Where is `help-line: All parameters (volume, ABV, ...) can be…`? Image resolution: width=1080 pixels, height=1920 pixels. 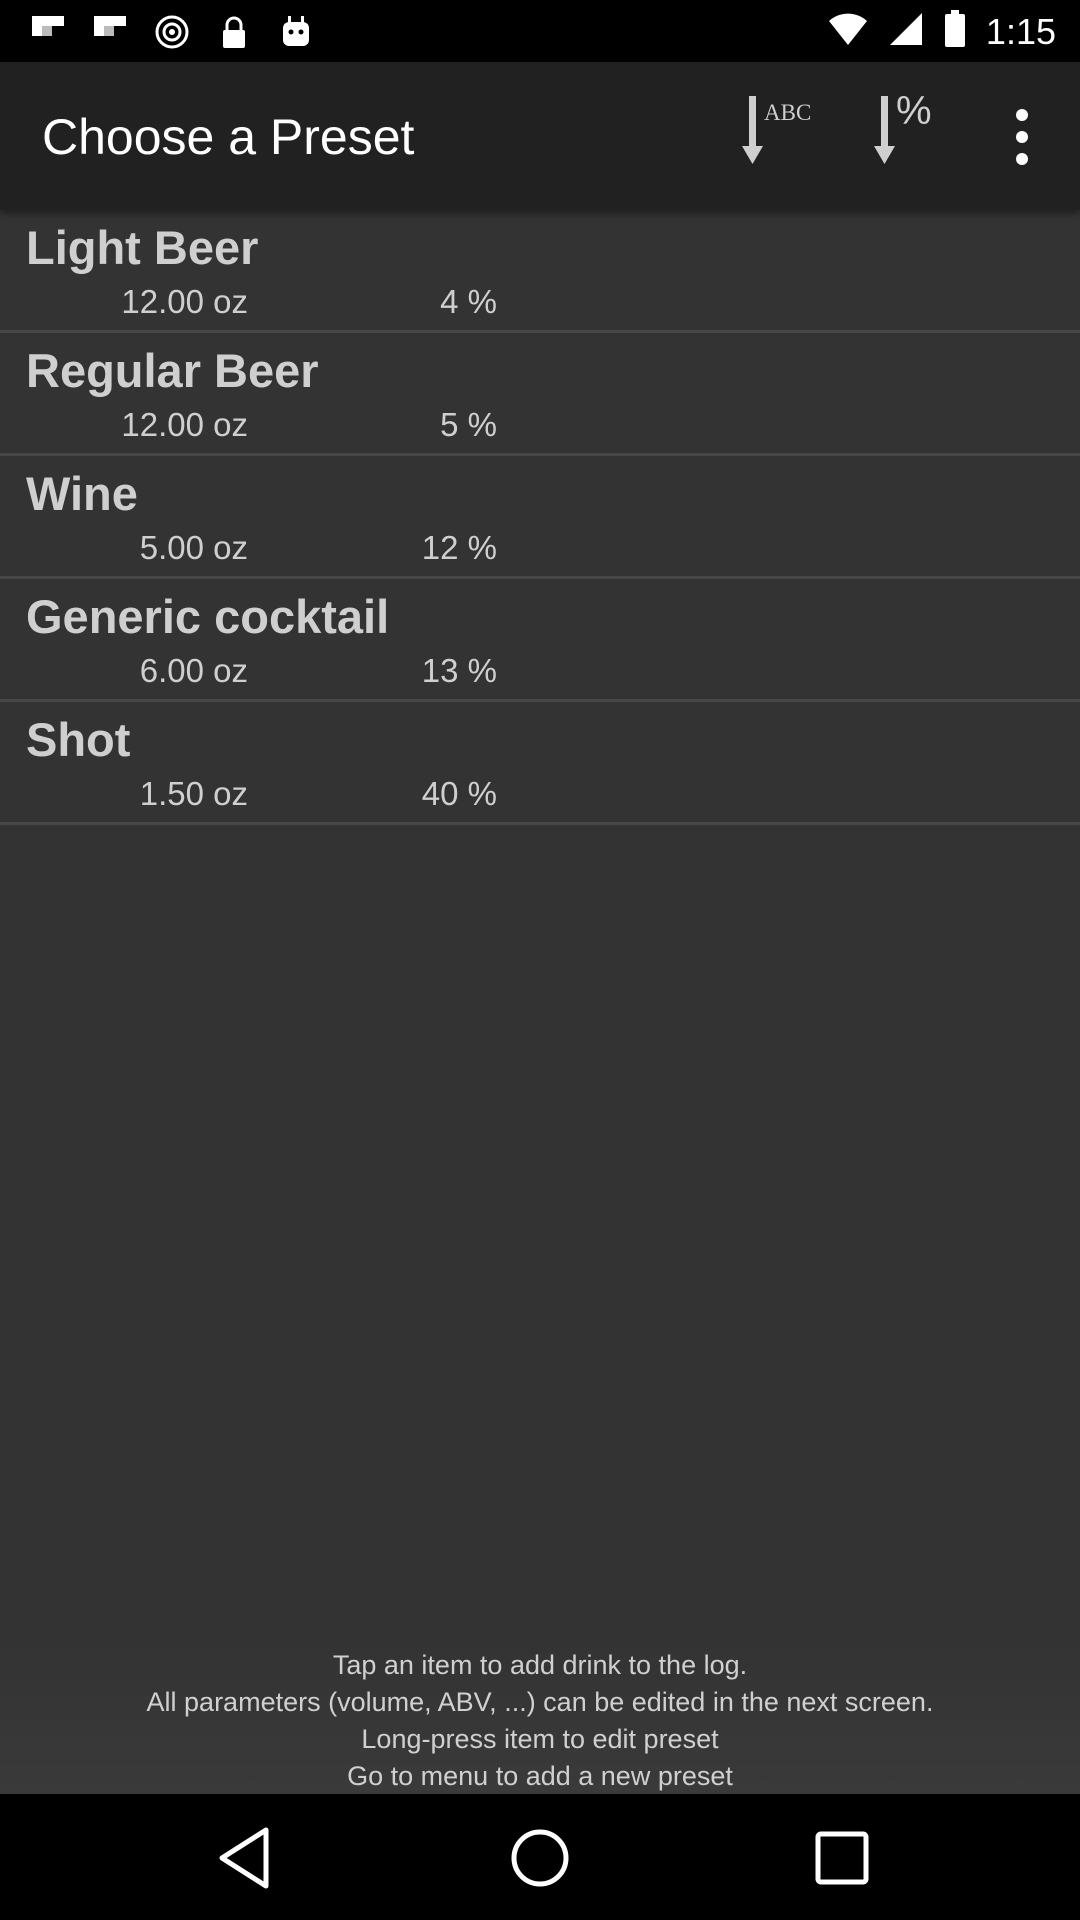 help-line: All parameters (volume, ABV, ...) can be… is located at coordinates (540, 1702).